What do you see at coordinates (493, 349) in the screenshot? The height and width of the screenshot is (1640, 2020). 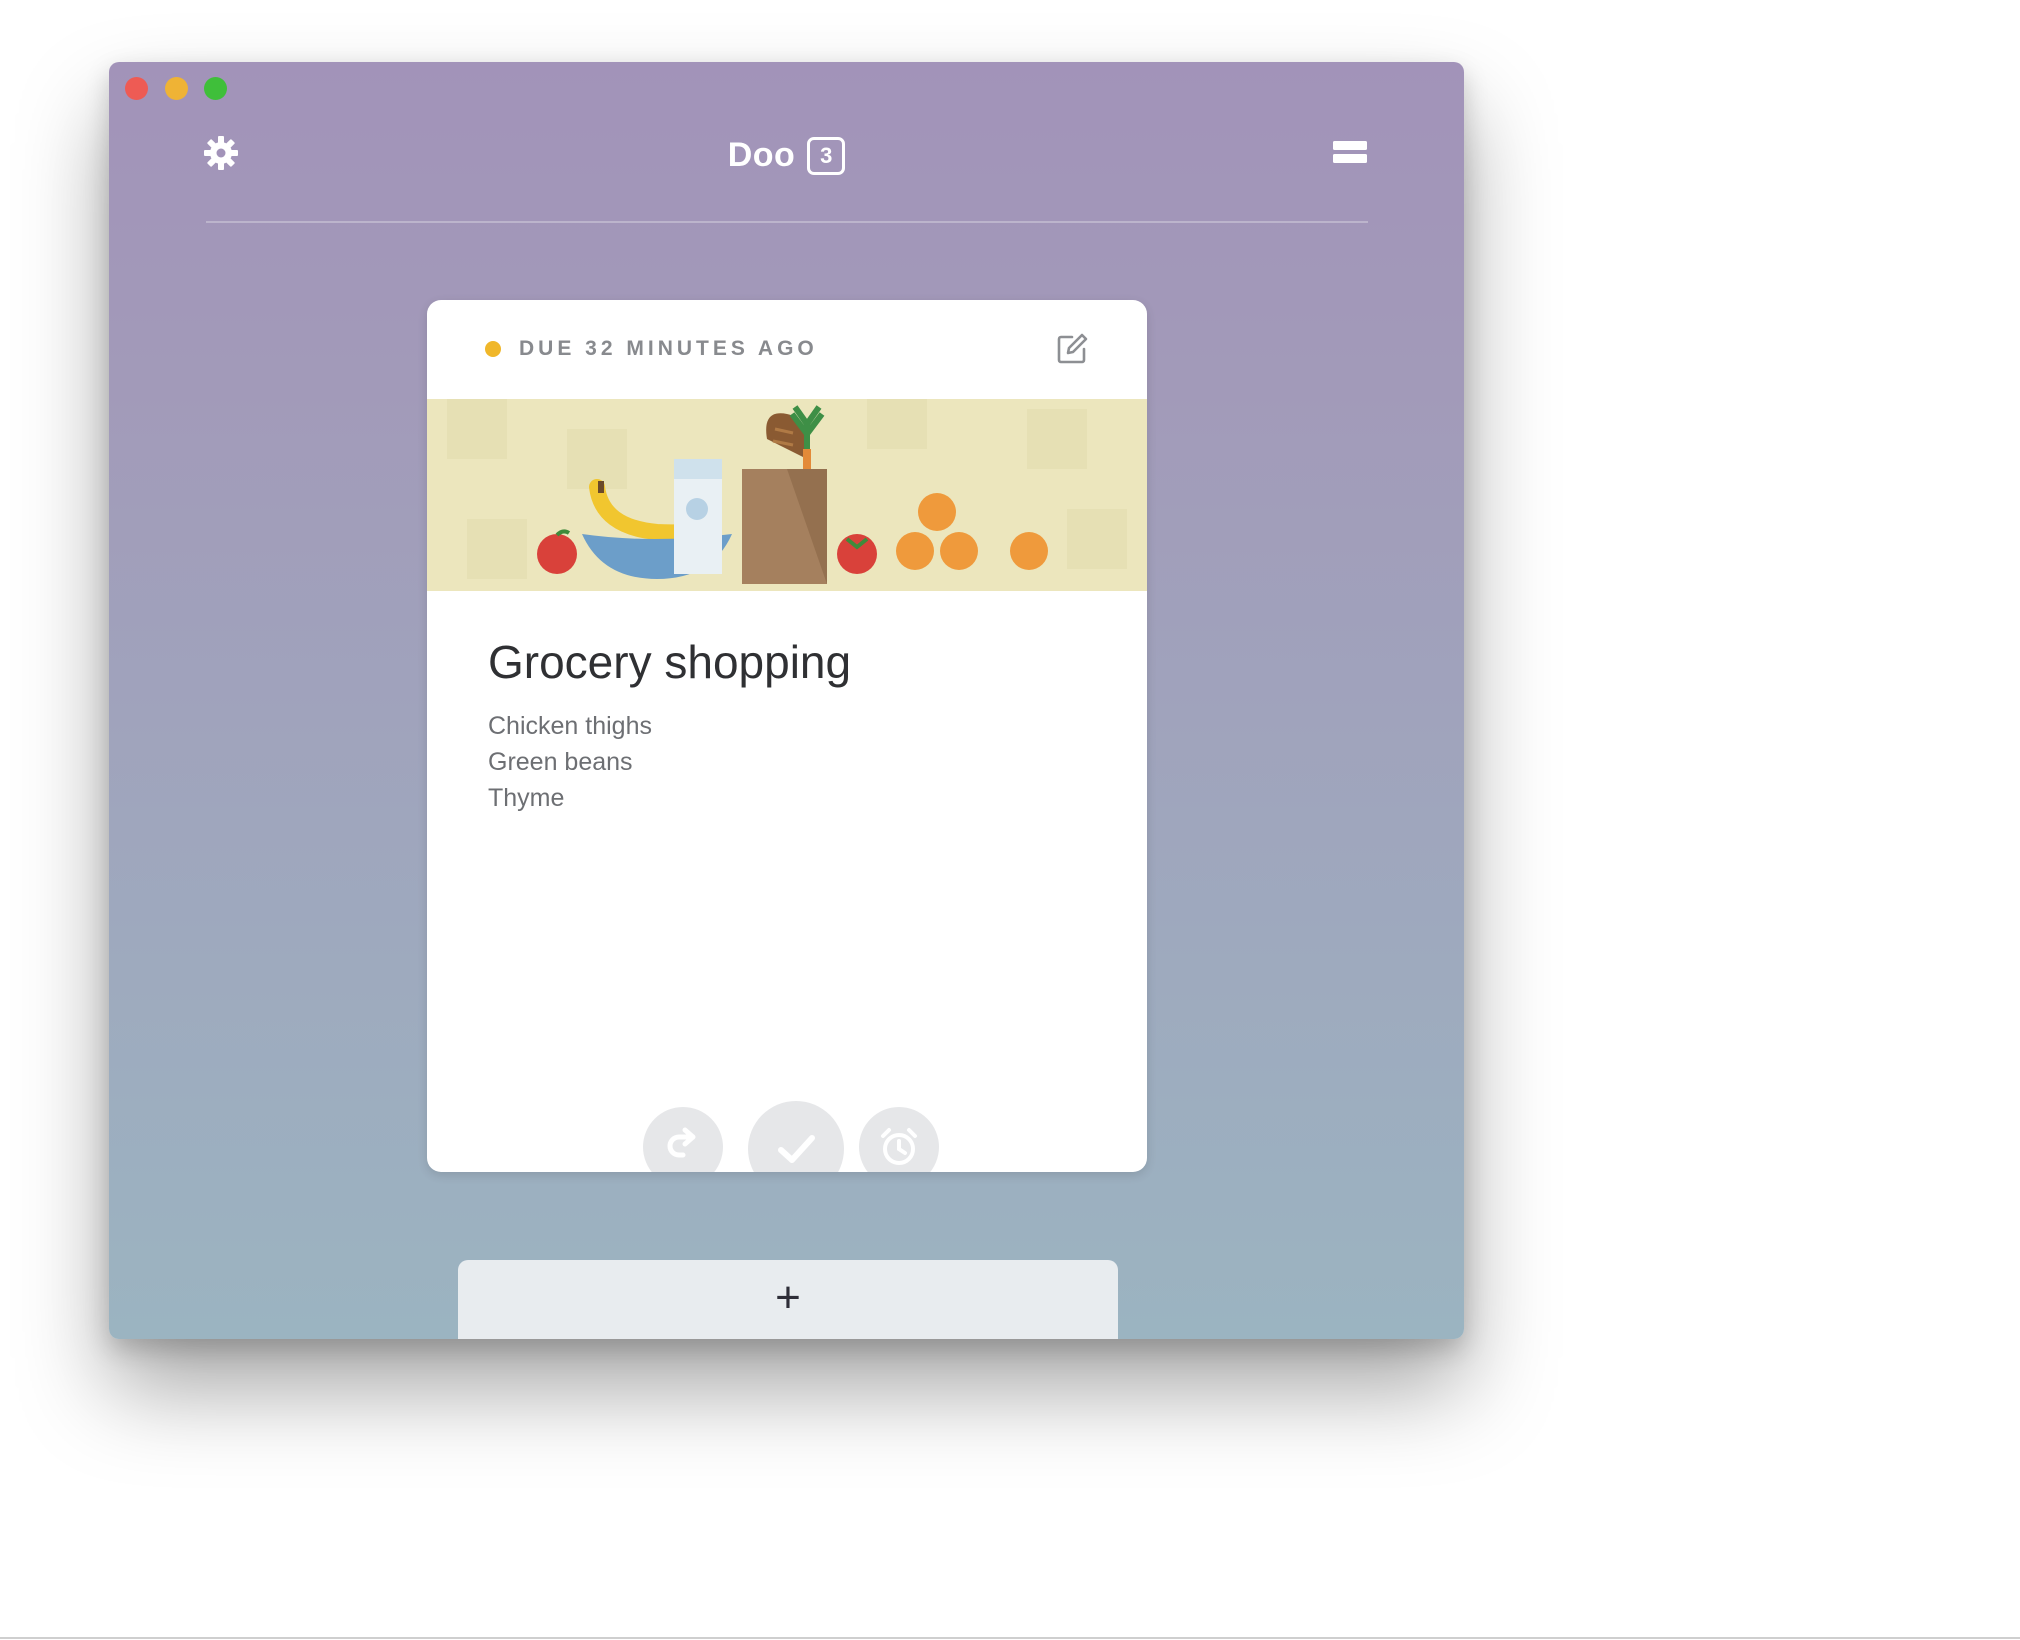 I see `due-status-dot` at bounding box center [493, 349].